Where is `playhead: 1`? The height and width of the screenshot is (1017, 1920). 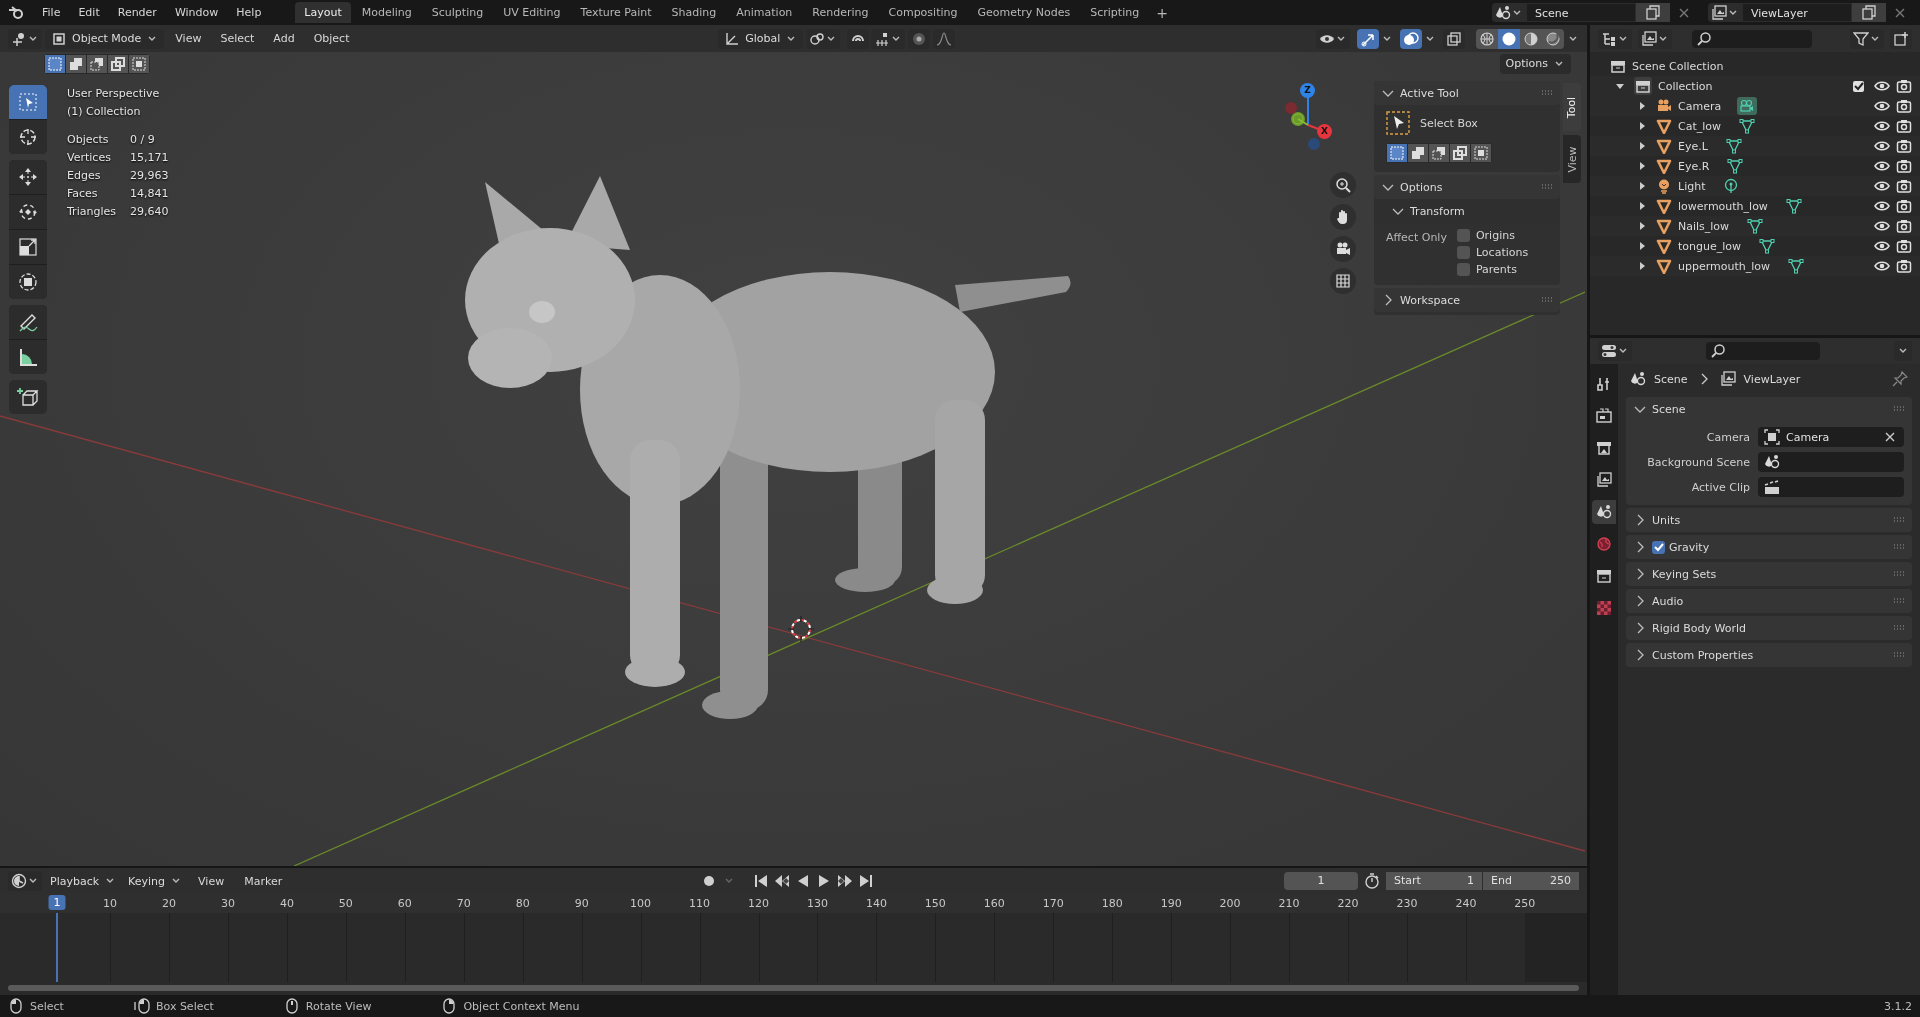 playhead: 1 is located at coordinates (57, 902).